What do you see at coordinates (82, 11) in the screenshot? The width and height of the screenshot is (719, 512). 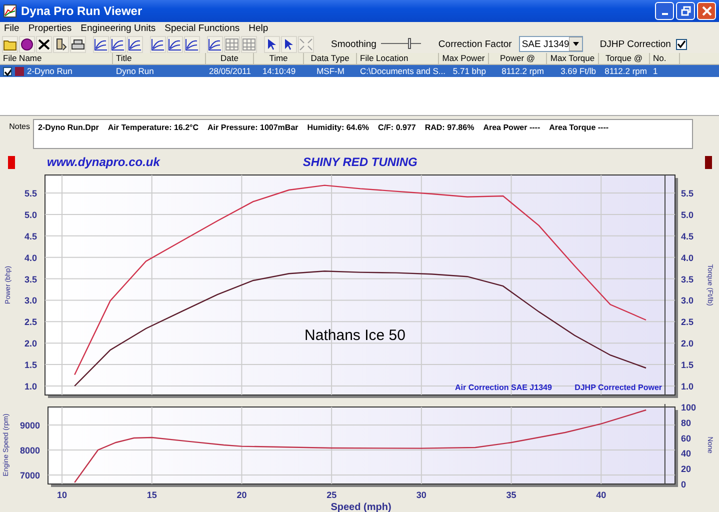 I see `window-title: Dyna Pro Run Viewer` at bounding box center [82, 11].